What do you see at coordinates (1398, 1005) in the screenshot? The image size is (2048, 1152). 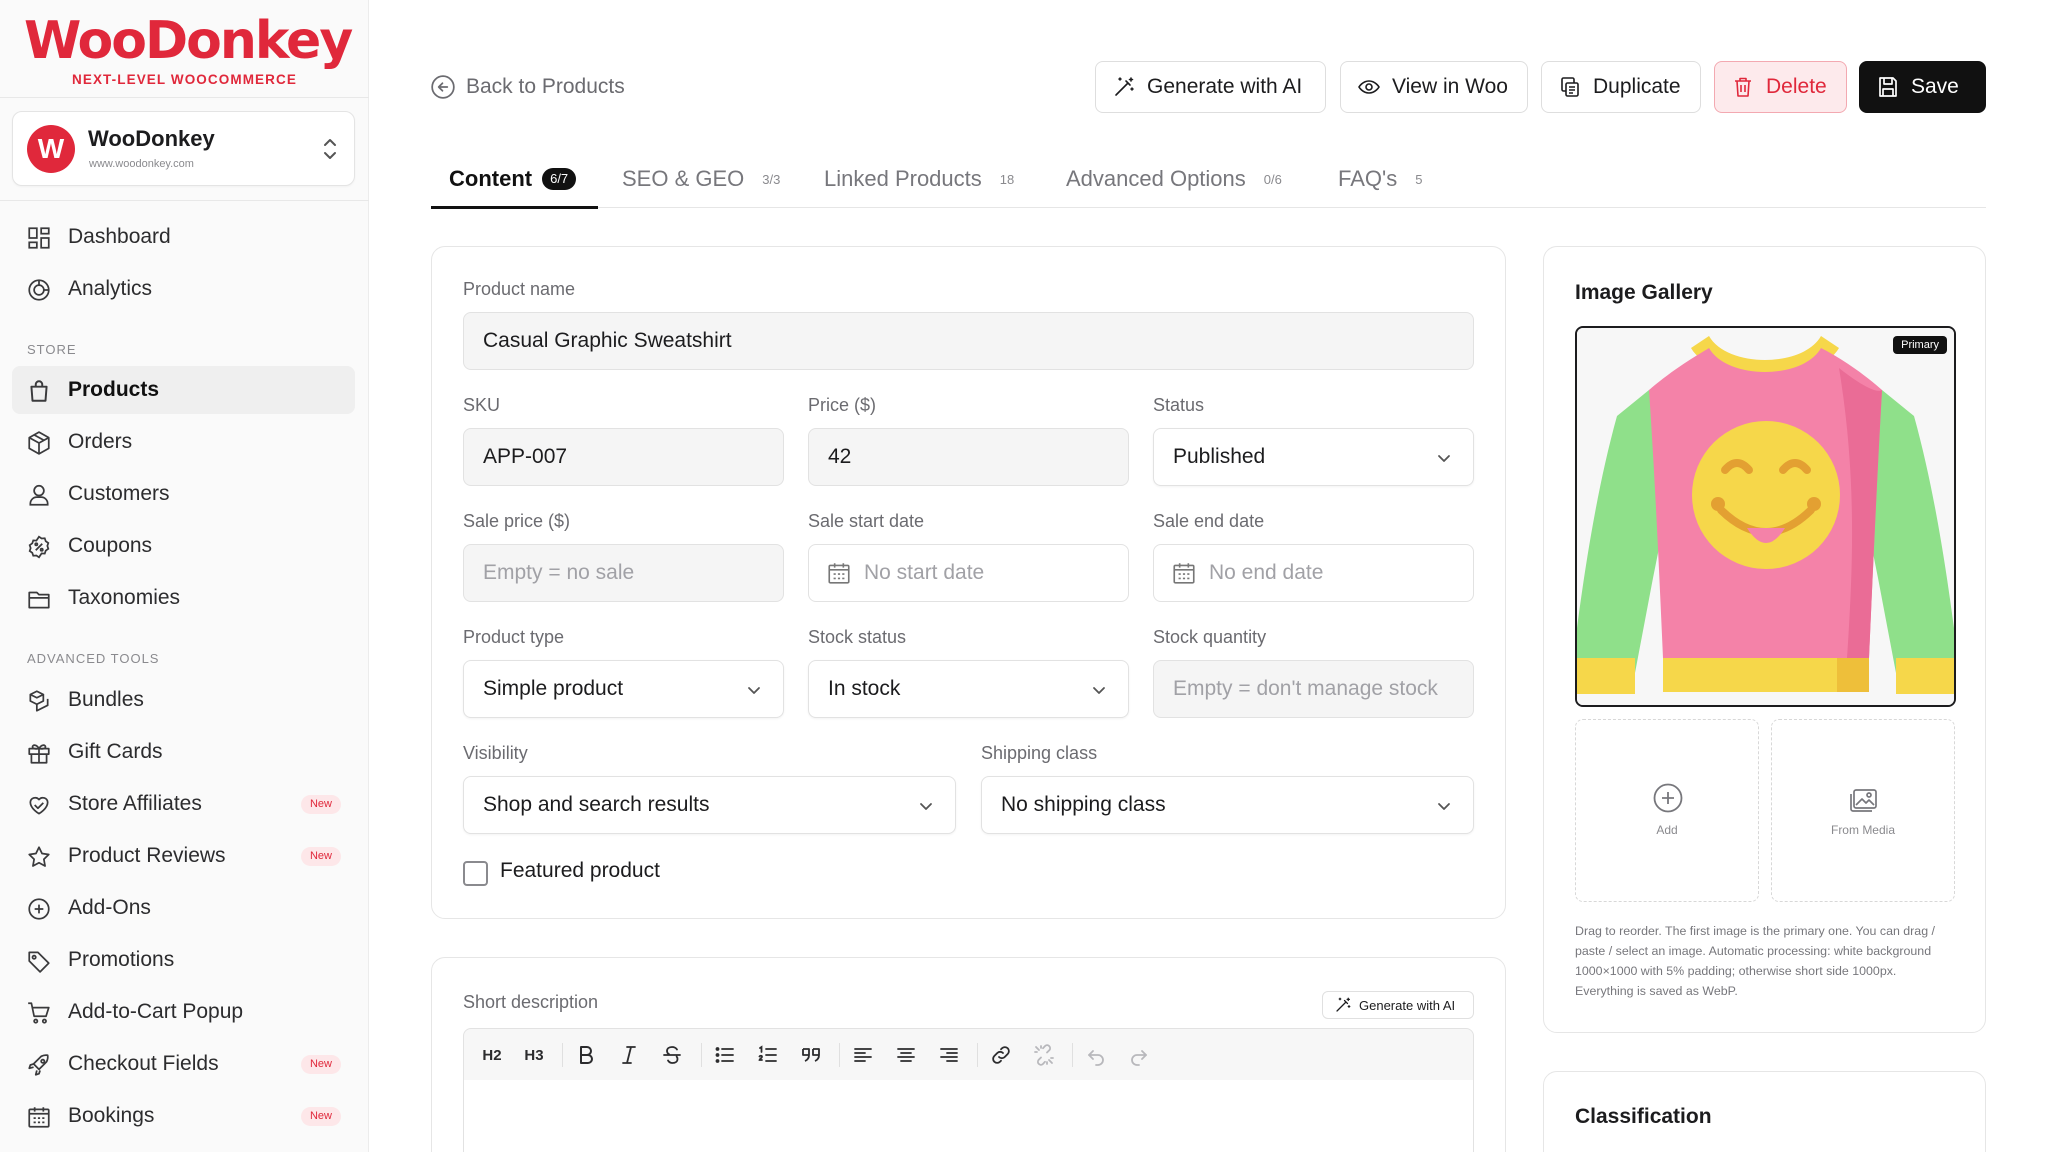 I see `generate-description-button: Generate with AI` at bounding box center [1398, 1005].